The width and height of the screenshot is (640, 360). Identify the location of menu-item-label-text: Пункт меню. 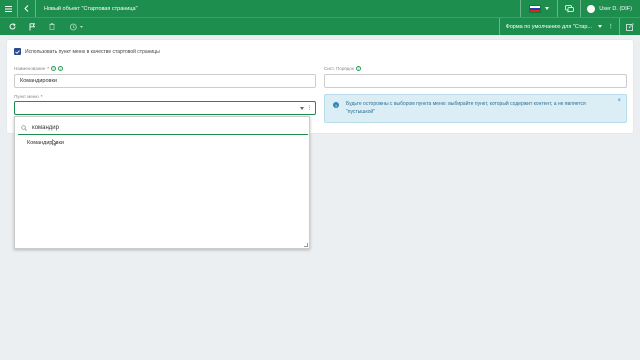
(26, 96).